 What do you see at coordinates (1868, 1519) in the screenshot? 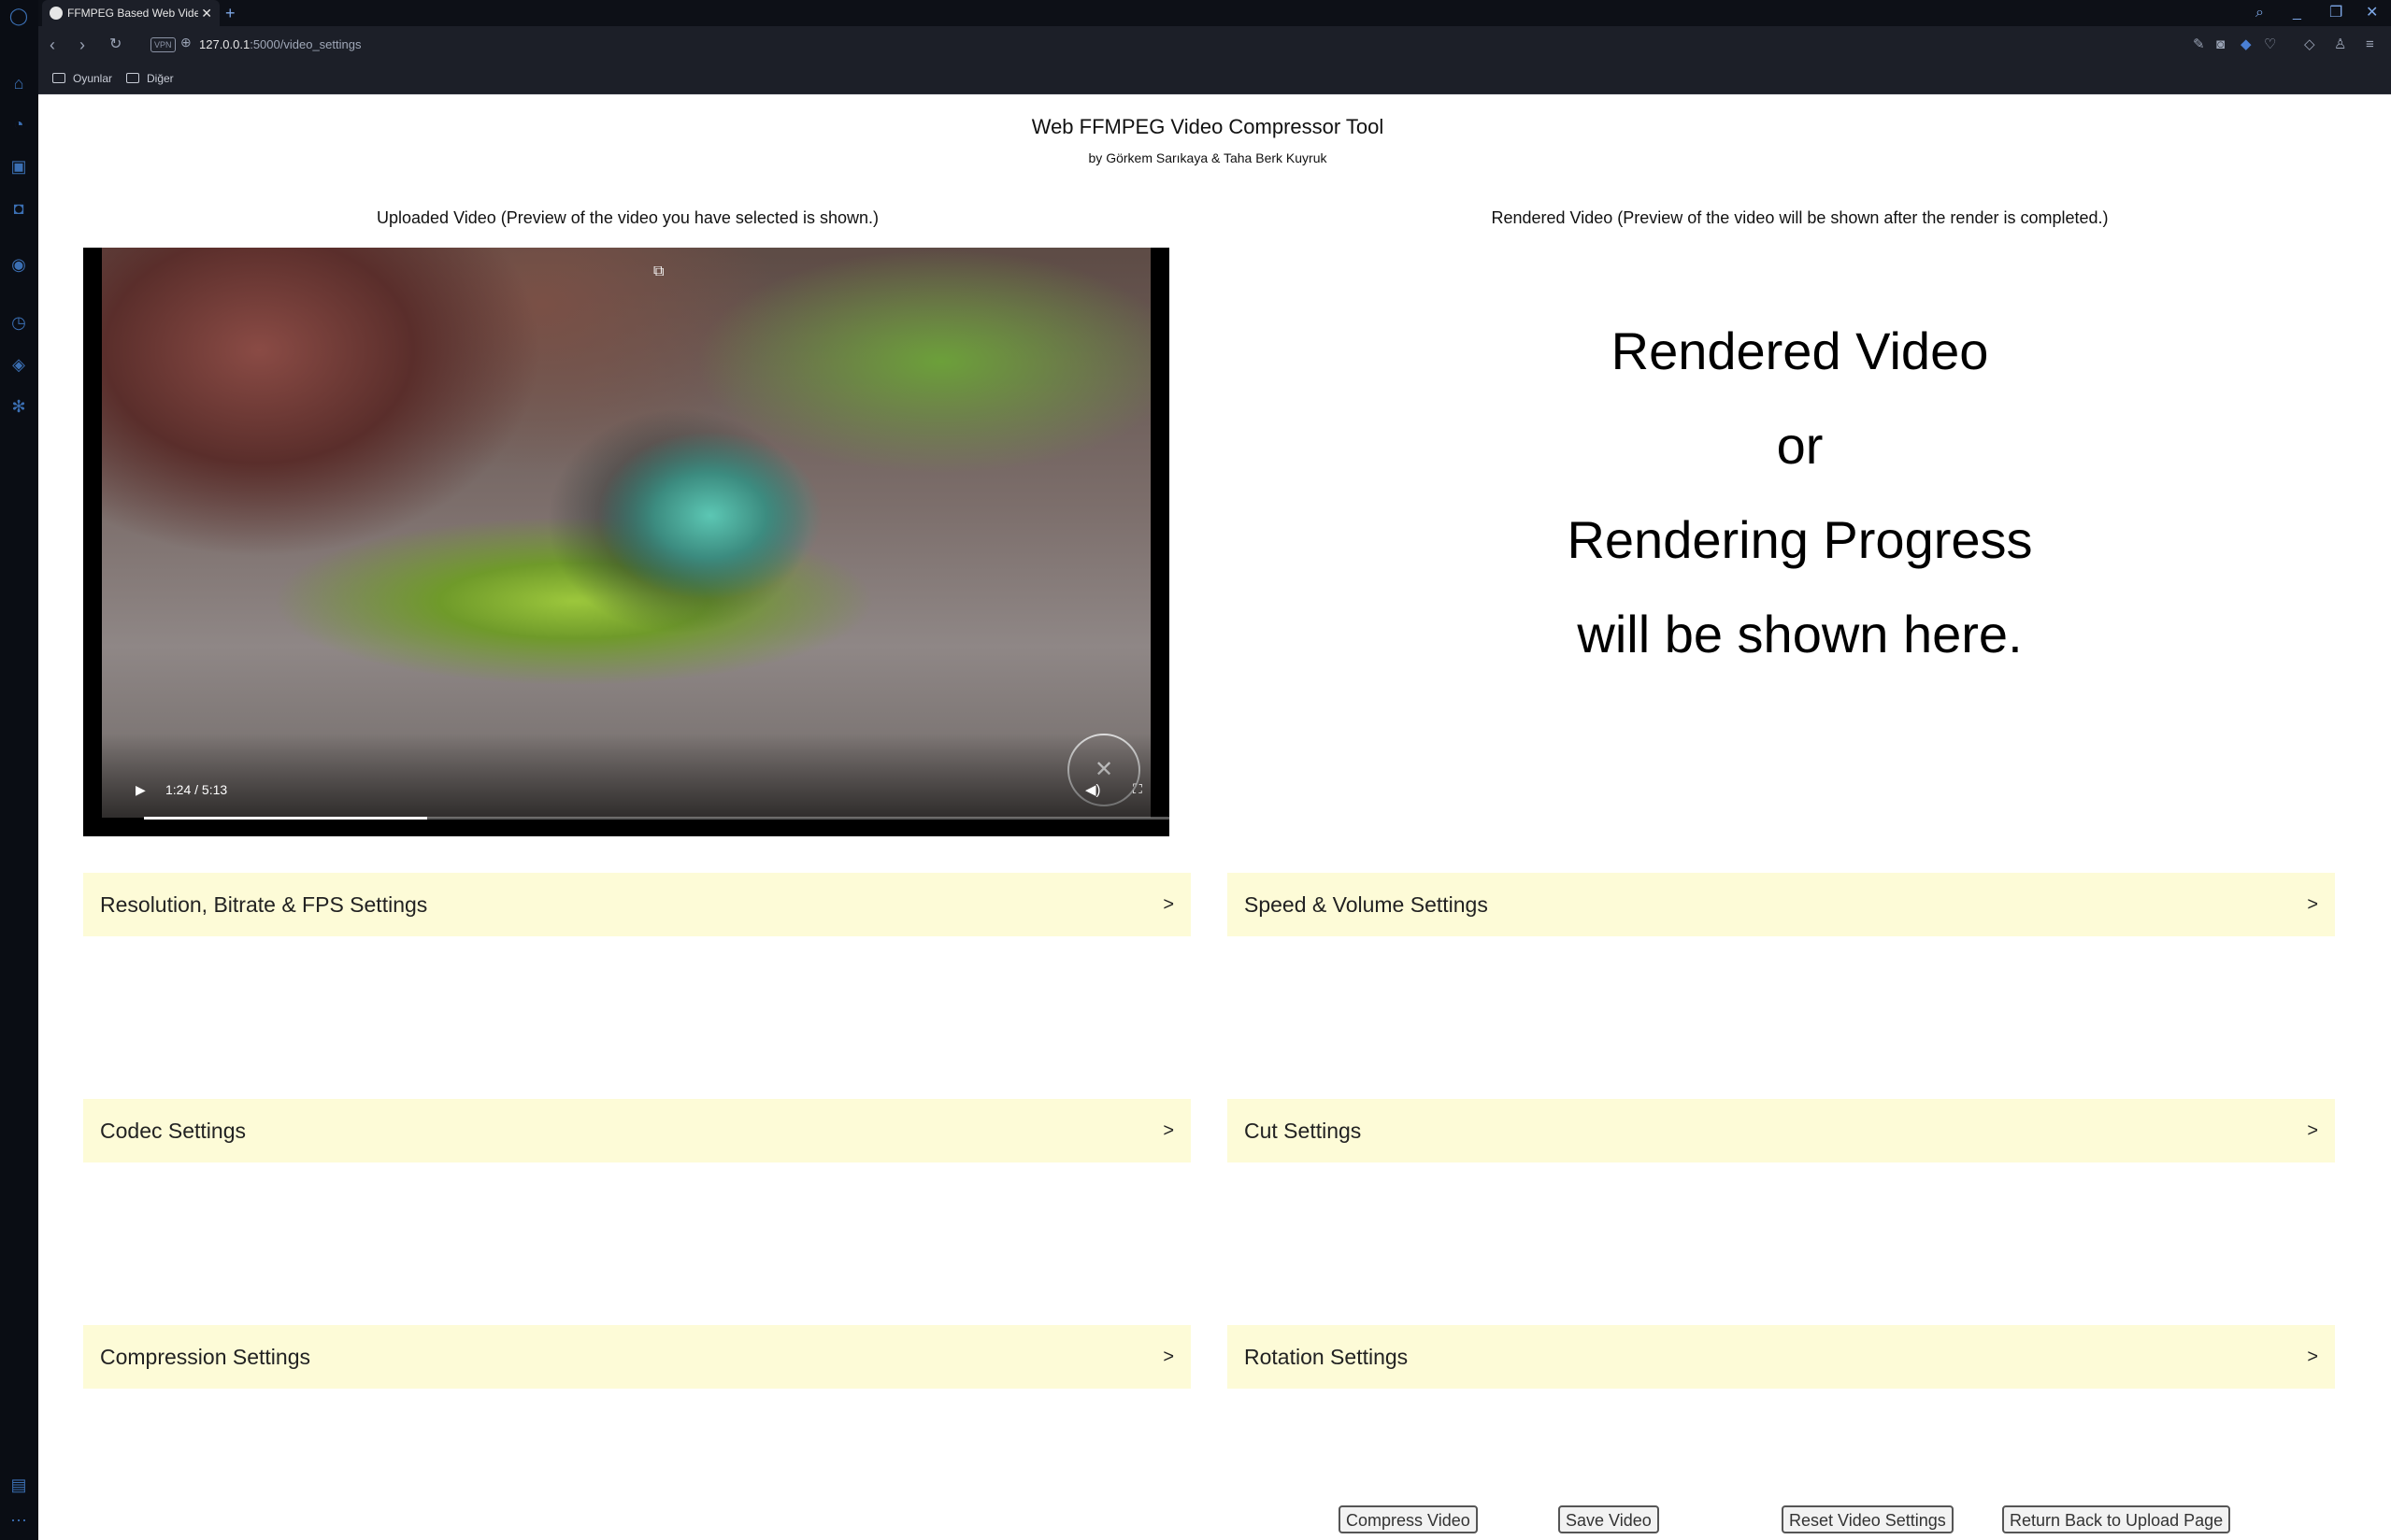
I see `reset-video-settings-button: Reset Video Settings` at bounding box center [1868, 1519].